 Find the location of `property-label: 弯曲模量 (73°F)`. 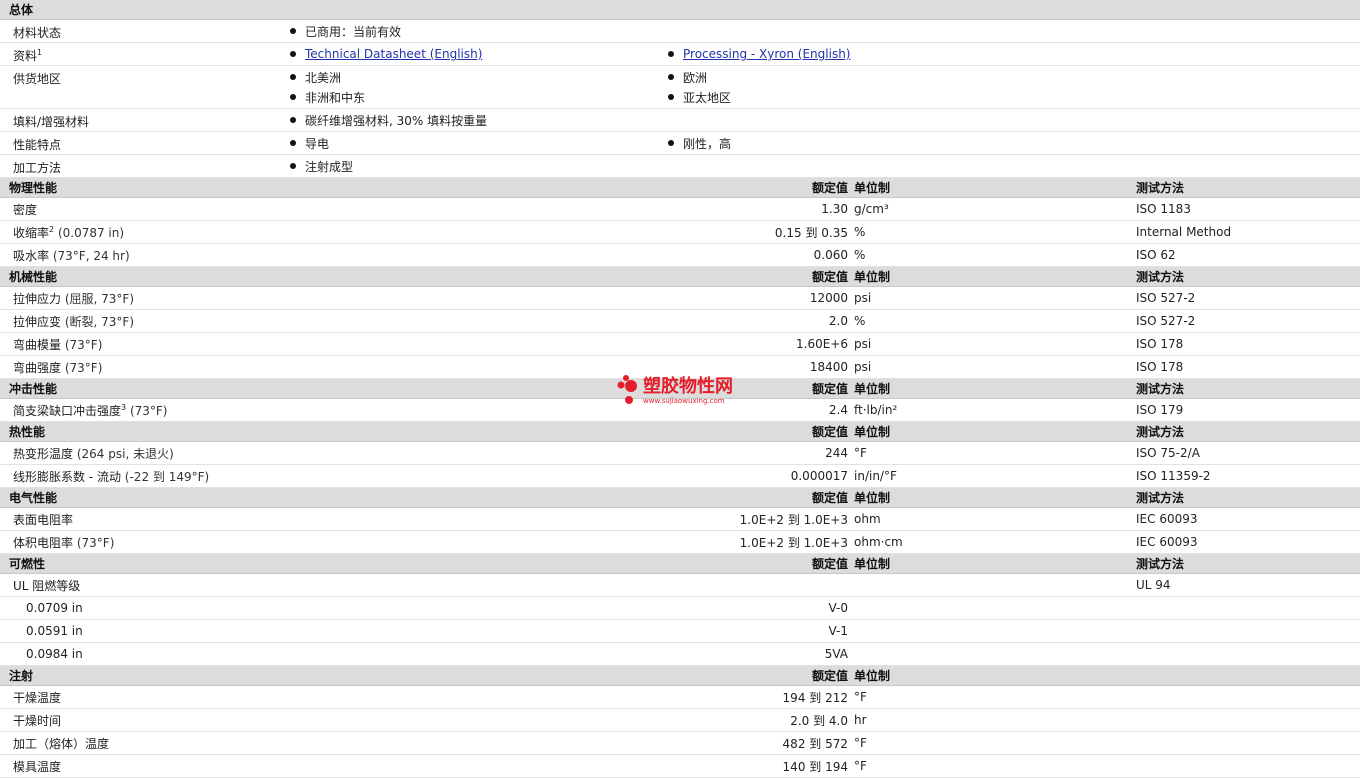

property-label: 弯曲模量 (73°F) is located at coordinates (320, 344).